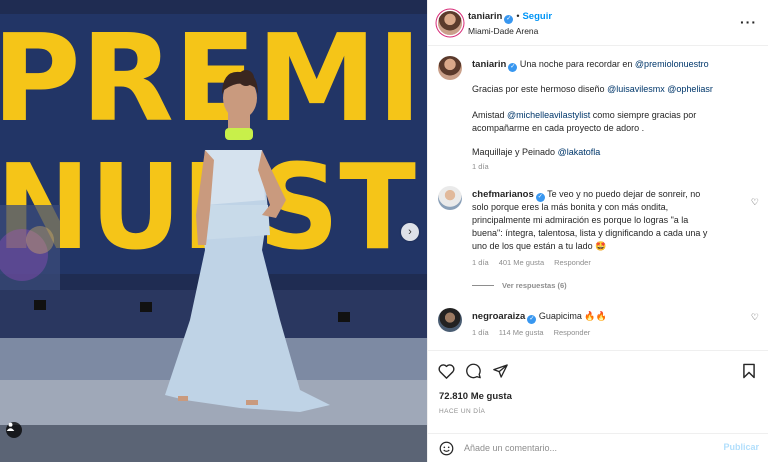  What do you see at coordinates (446, 448) in the screenshot?
I see `emoji-icon` at bounding box center [446, 448].